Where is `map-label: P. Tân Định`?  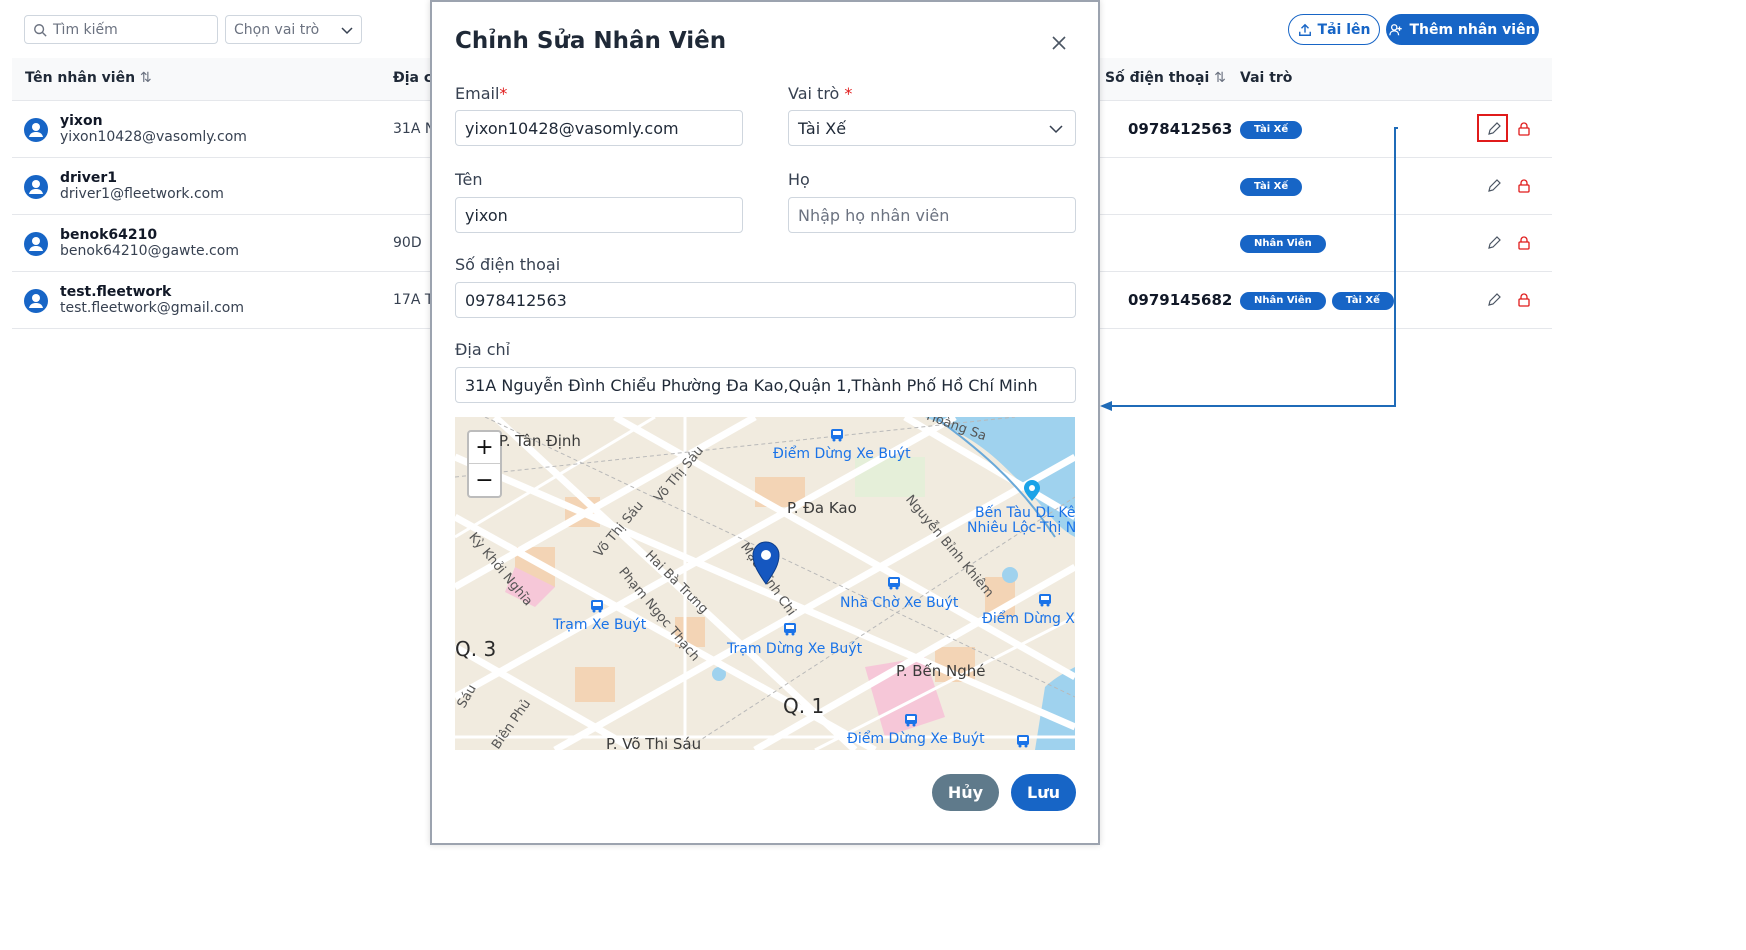
map-label: P. Tân Định is located at coordinates (540, 441).